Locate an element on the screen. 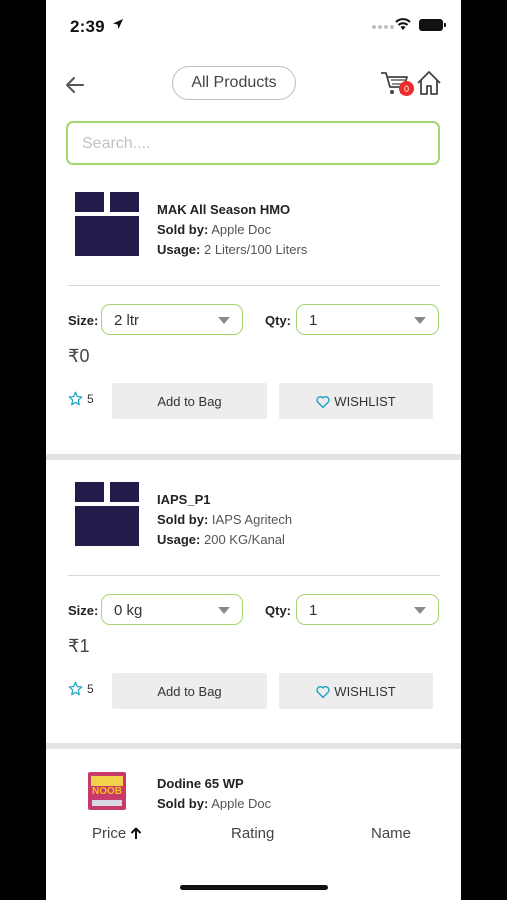  arrow-up-icon is located at coordinates (136, 833).